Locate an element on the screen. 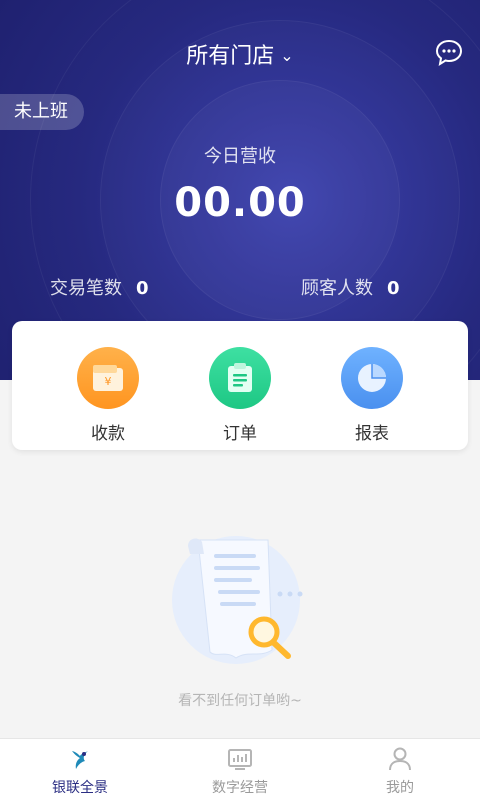 The image size is (480, 800). wallet-icon: ¥ is located at coordinates (108, 378).